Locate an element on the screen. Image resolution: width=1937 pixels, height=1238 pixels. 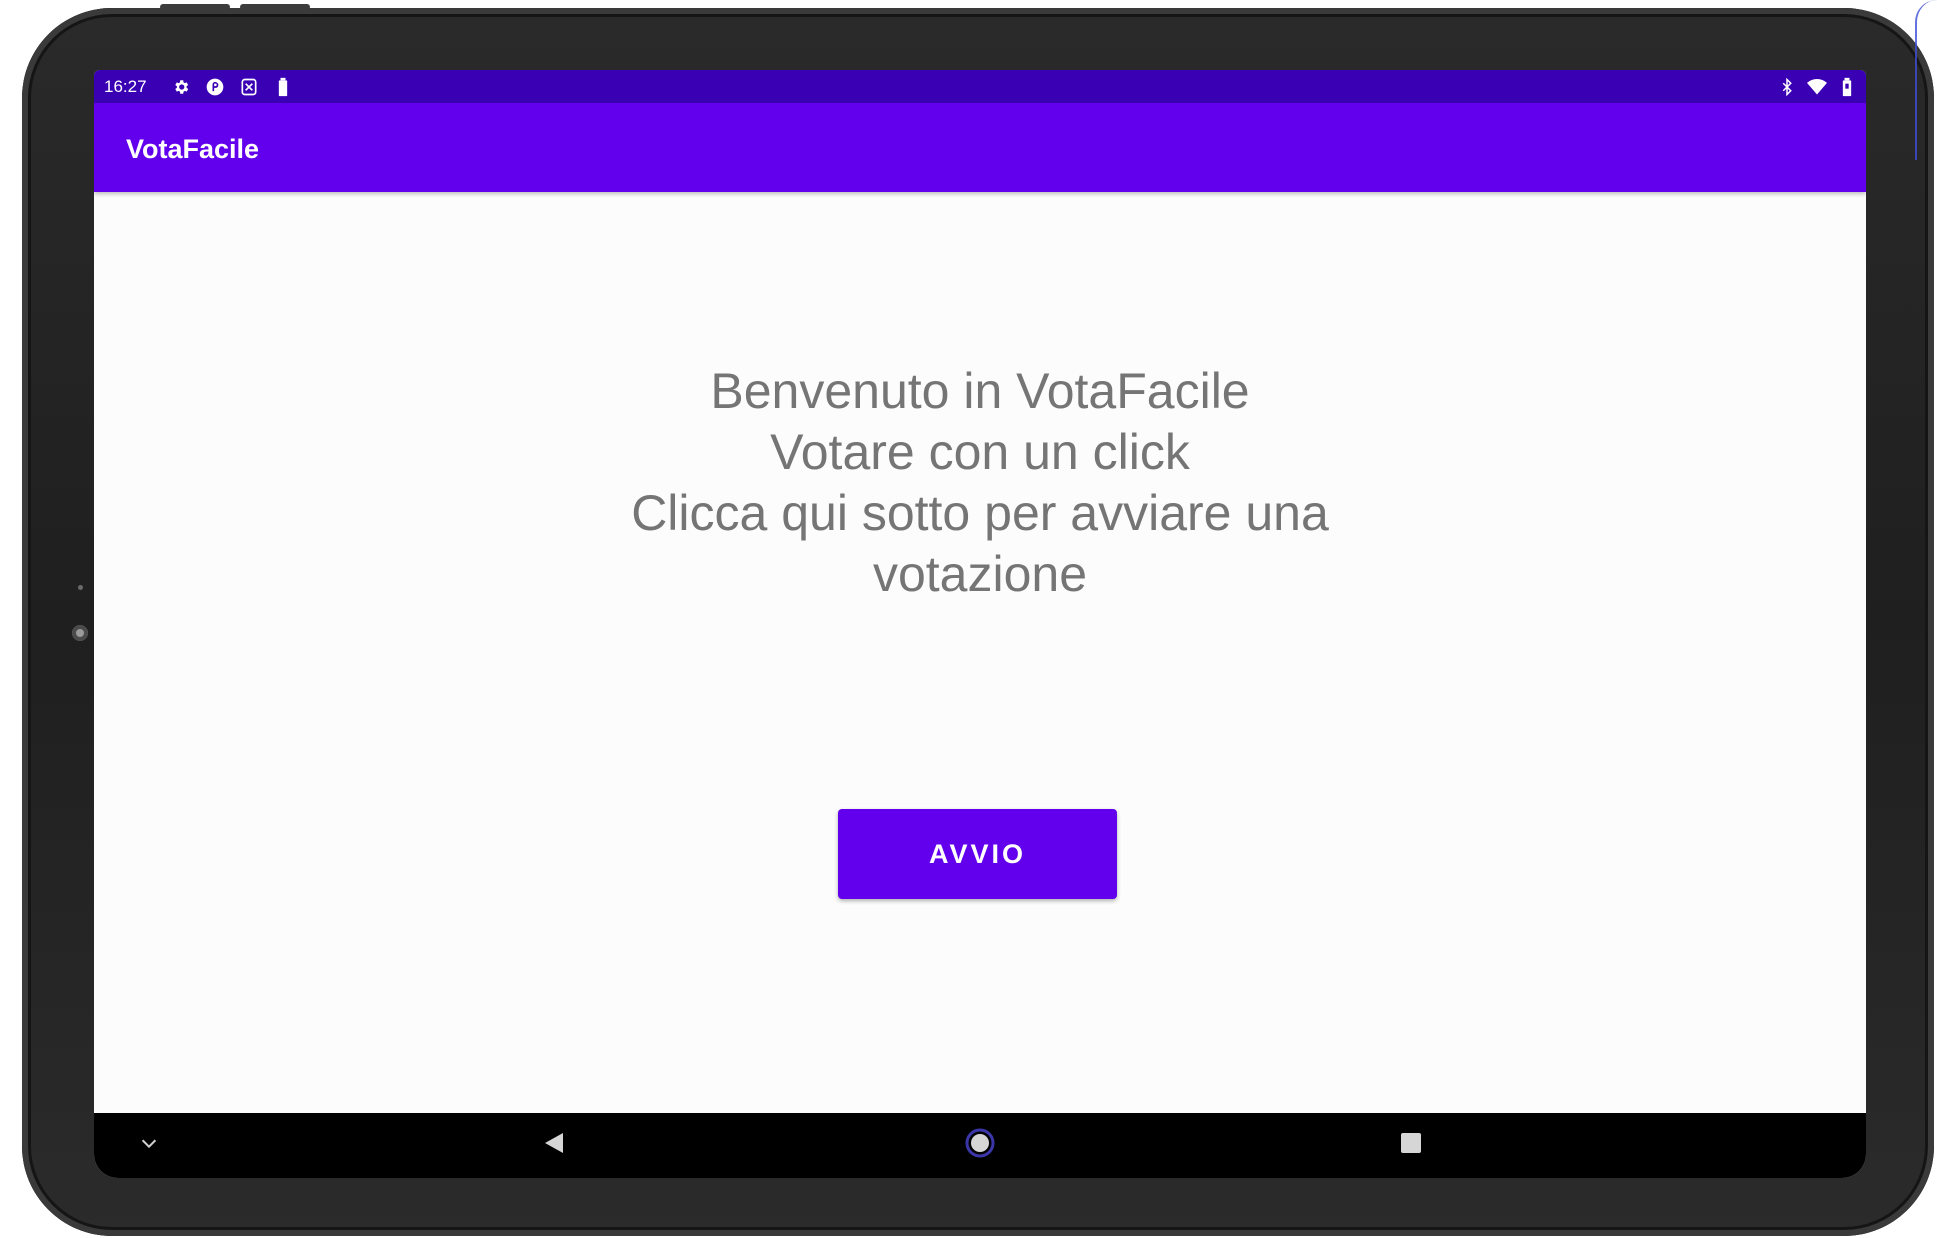
home-icon is located at coordinates (980, 1145).